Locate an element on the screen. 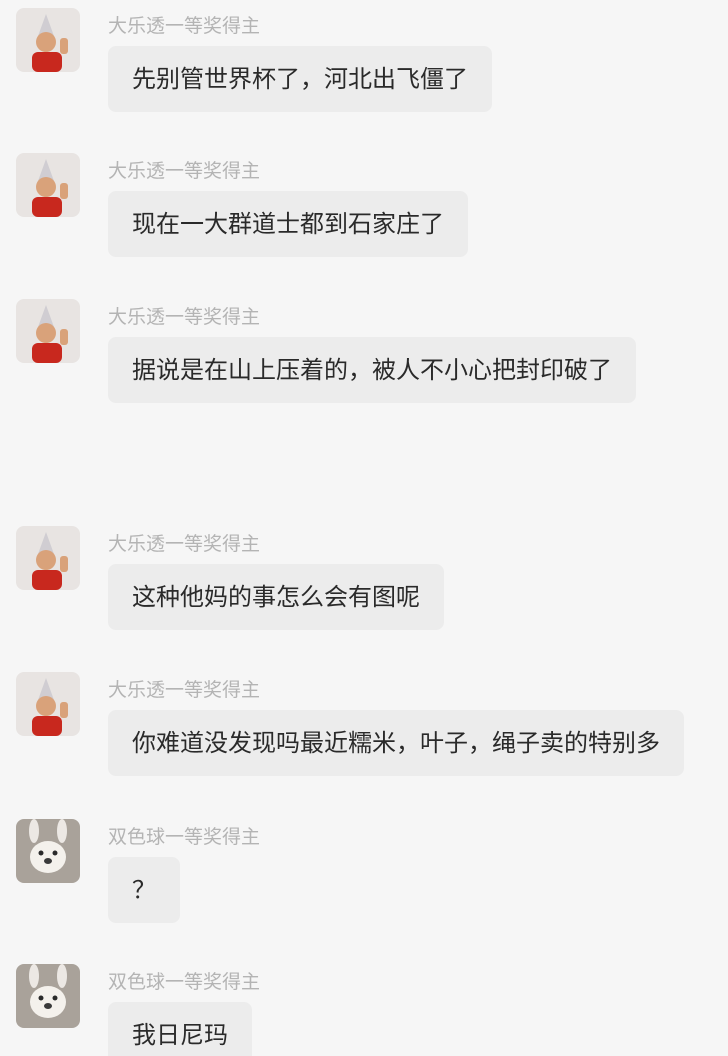 Image resolution: width=728 pixels, height=1056 pixels. message-bubble: 你难道没发现吗最近糯米，叶子，绳子卖的特别多 is located at coordinates (396, 743).